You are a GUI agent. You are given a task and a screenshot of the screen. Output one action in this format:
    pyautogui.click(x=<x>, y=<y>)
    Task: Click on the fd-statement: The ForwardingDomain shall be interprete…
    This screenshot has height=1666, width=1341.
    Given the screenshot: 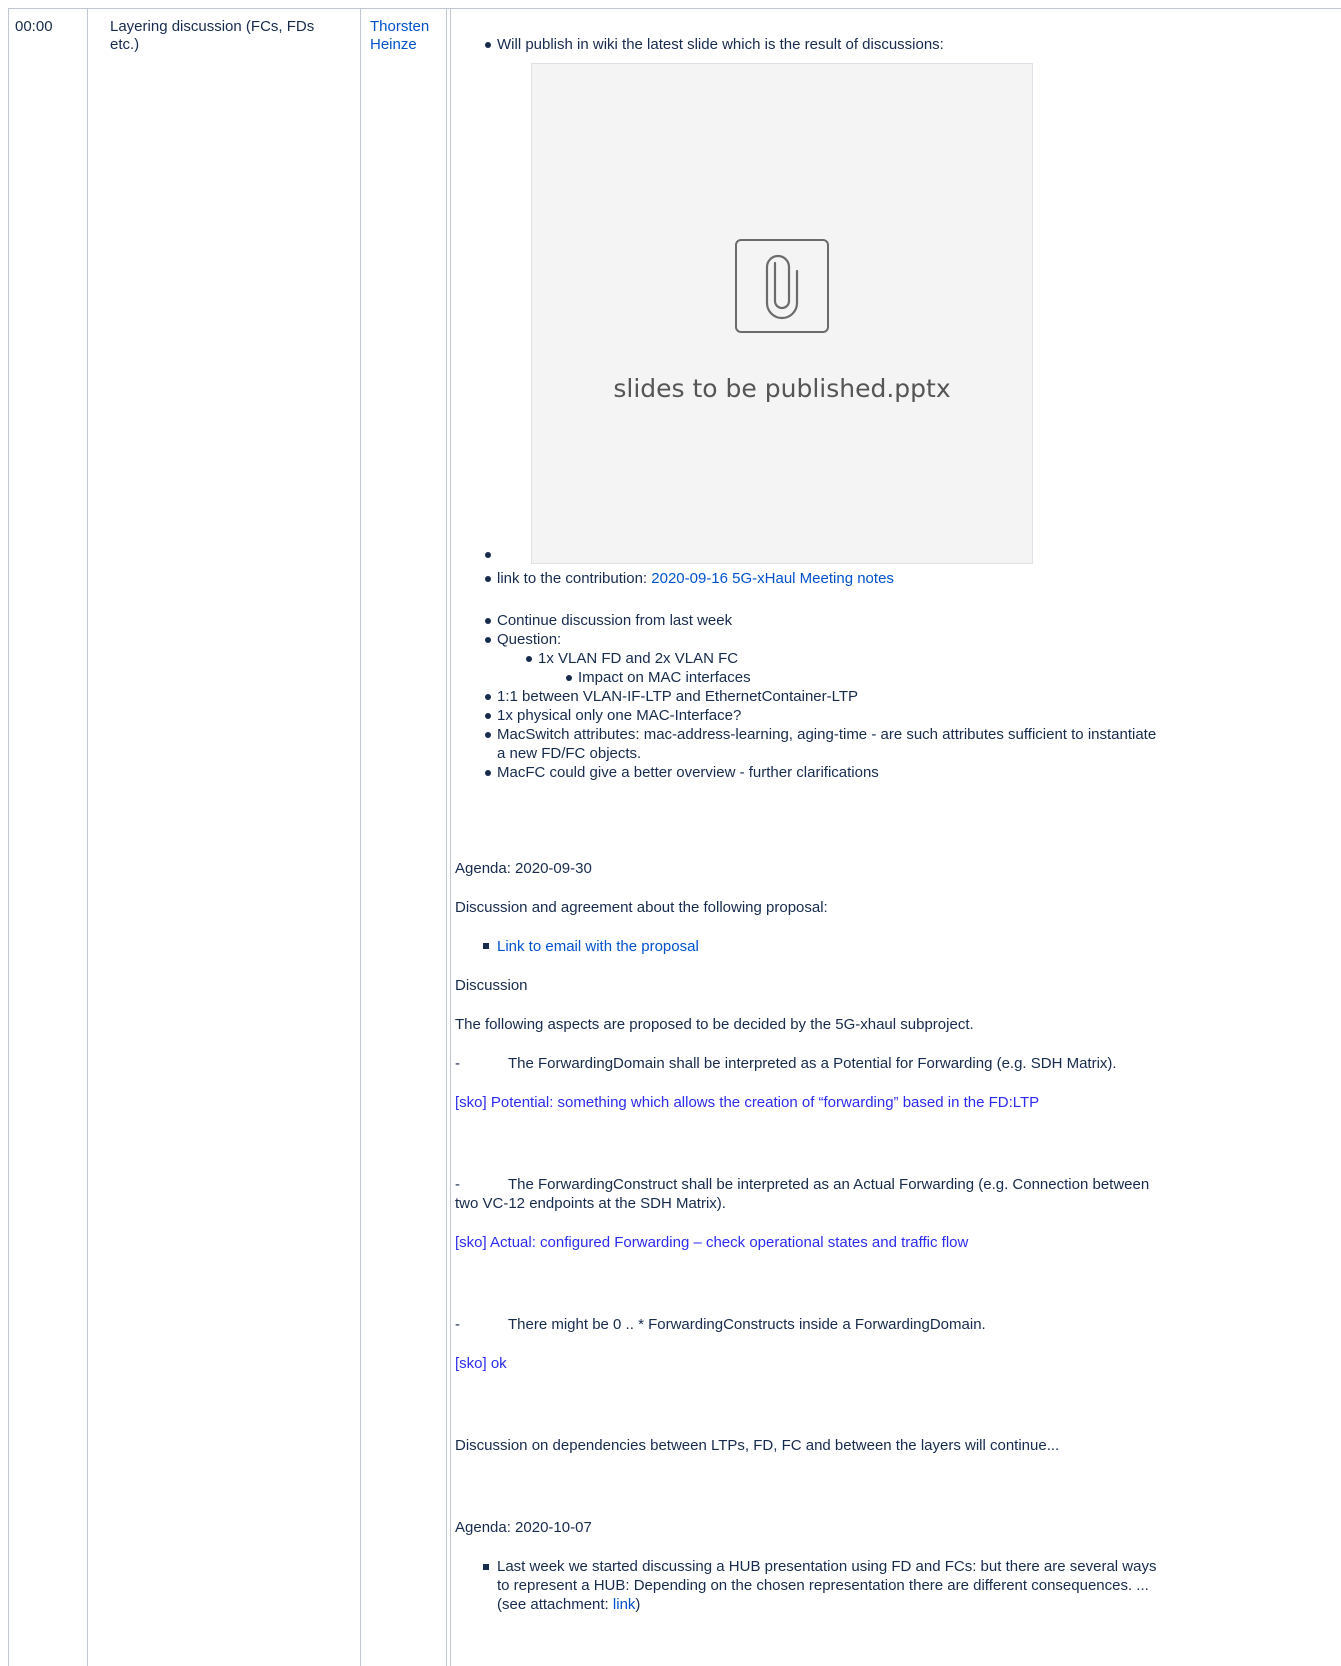 What is the action you would take?
    pyautogui.click(x=812, y=1063)
    